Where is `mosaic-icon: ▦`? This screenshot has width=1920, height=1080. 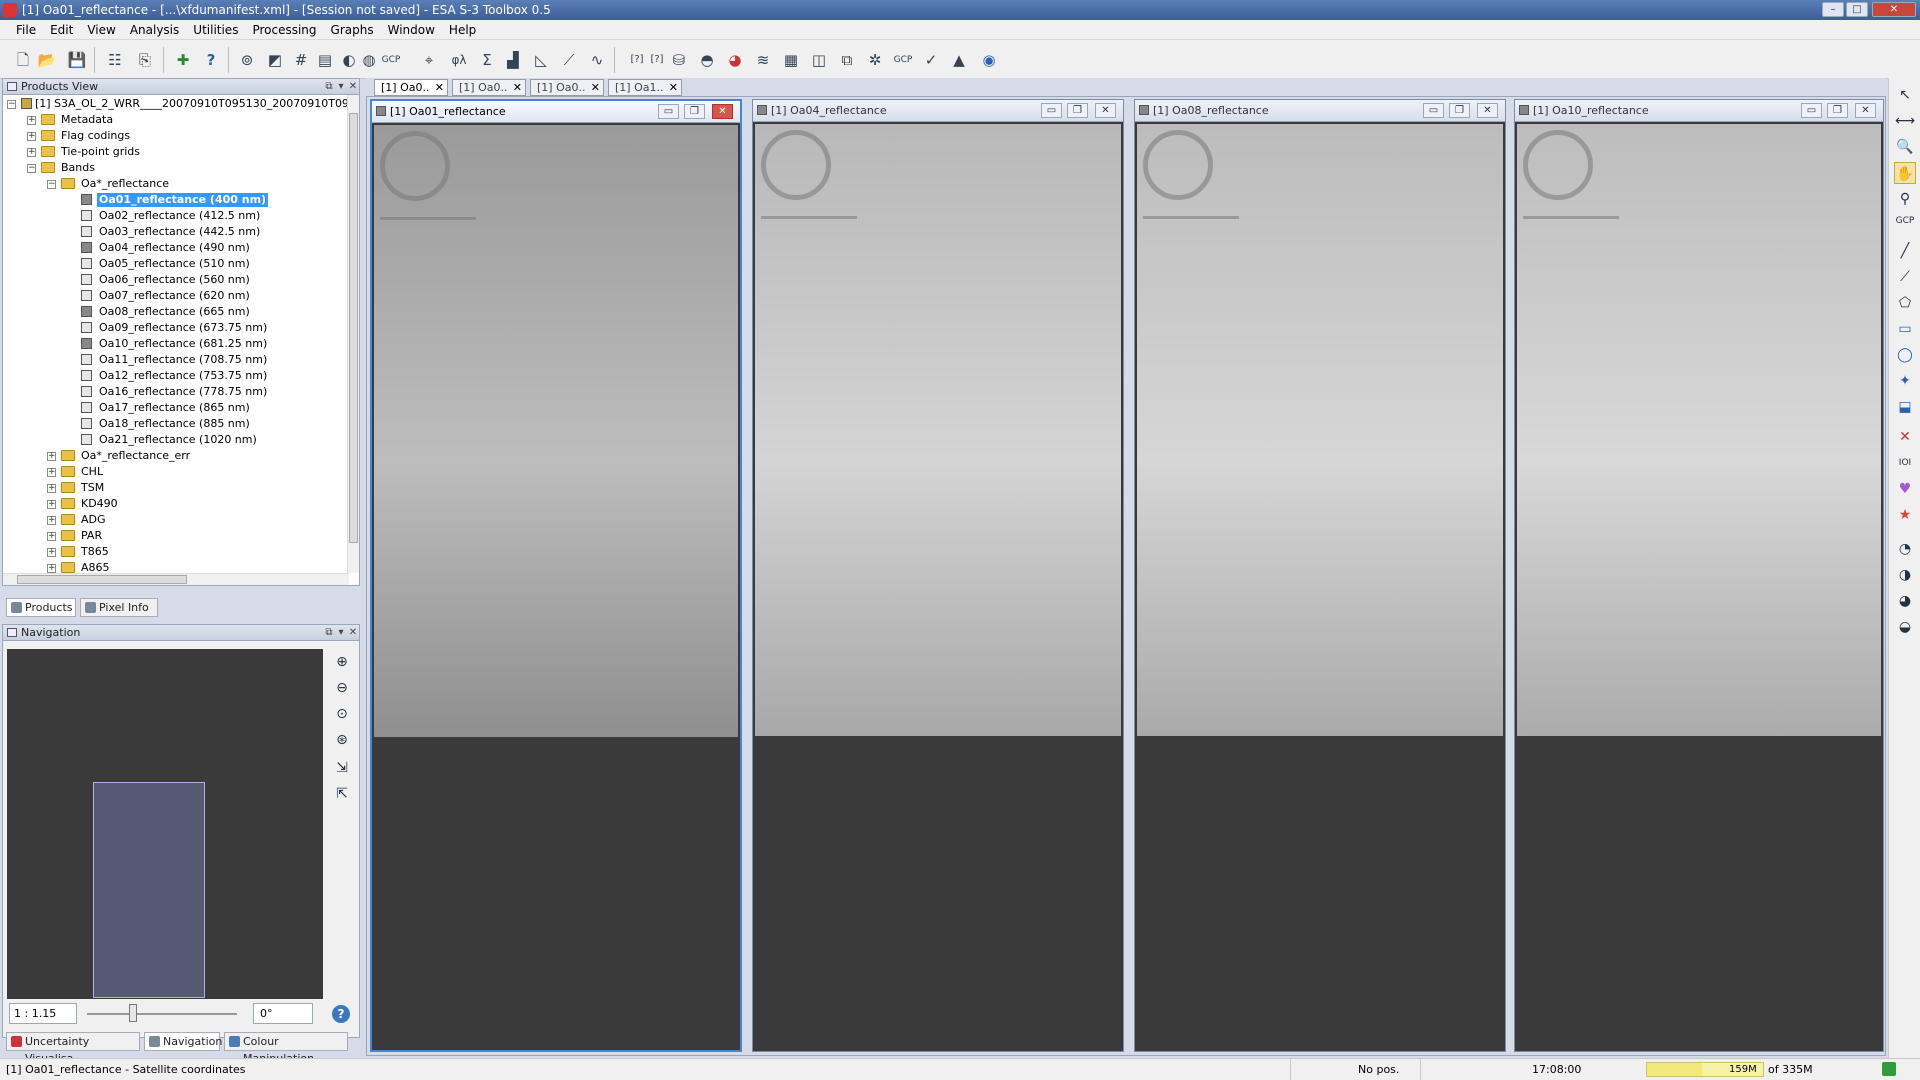 mosaic-icon: ▦ is located at coordinates (791, 60).